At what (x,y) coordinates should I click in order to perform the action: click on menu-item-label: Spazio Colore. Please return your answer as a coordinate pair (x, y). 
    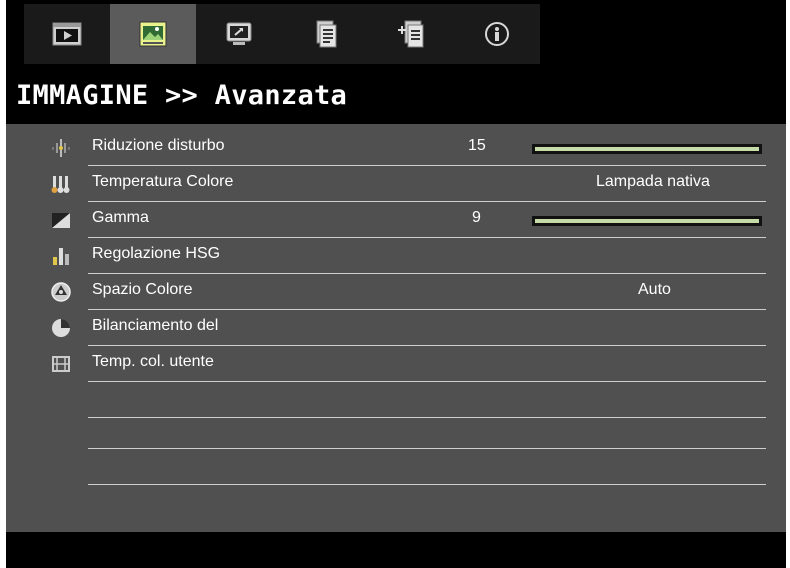
    Looking at the image, I should click on (142, 289).